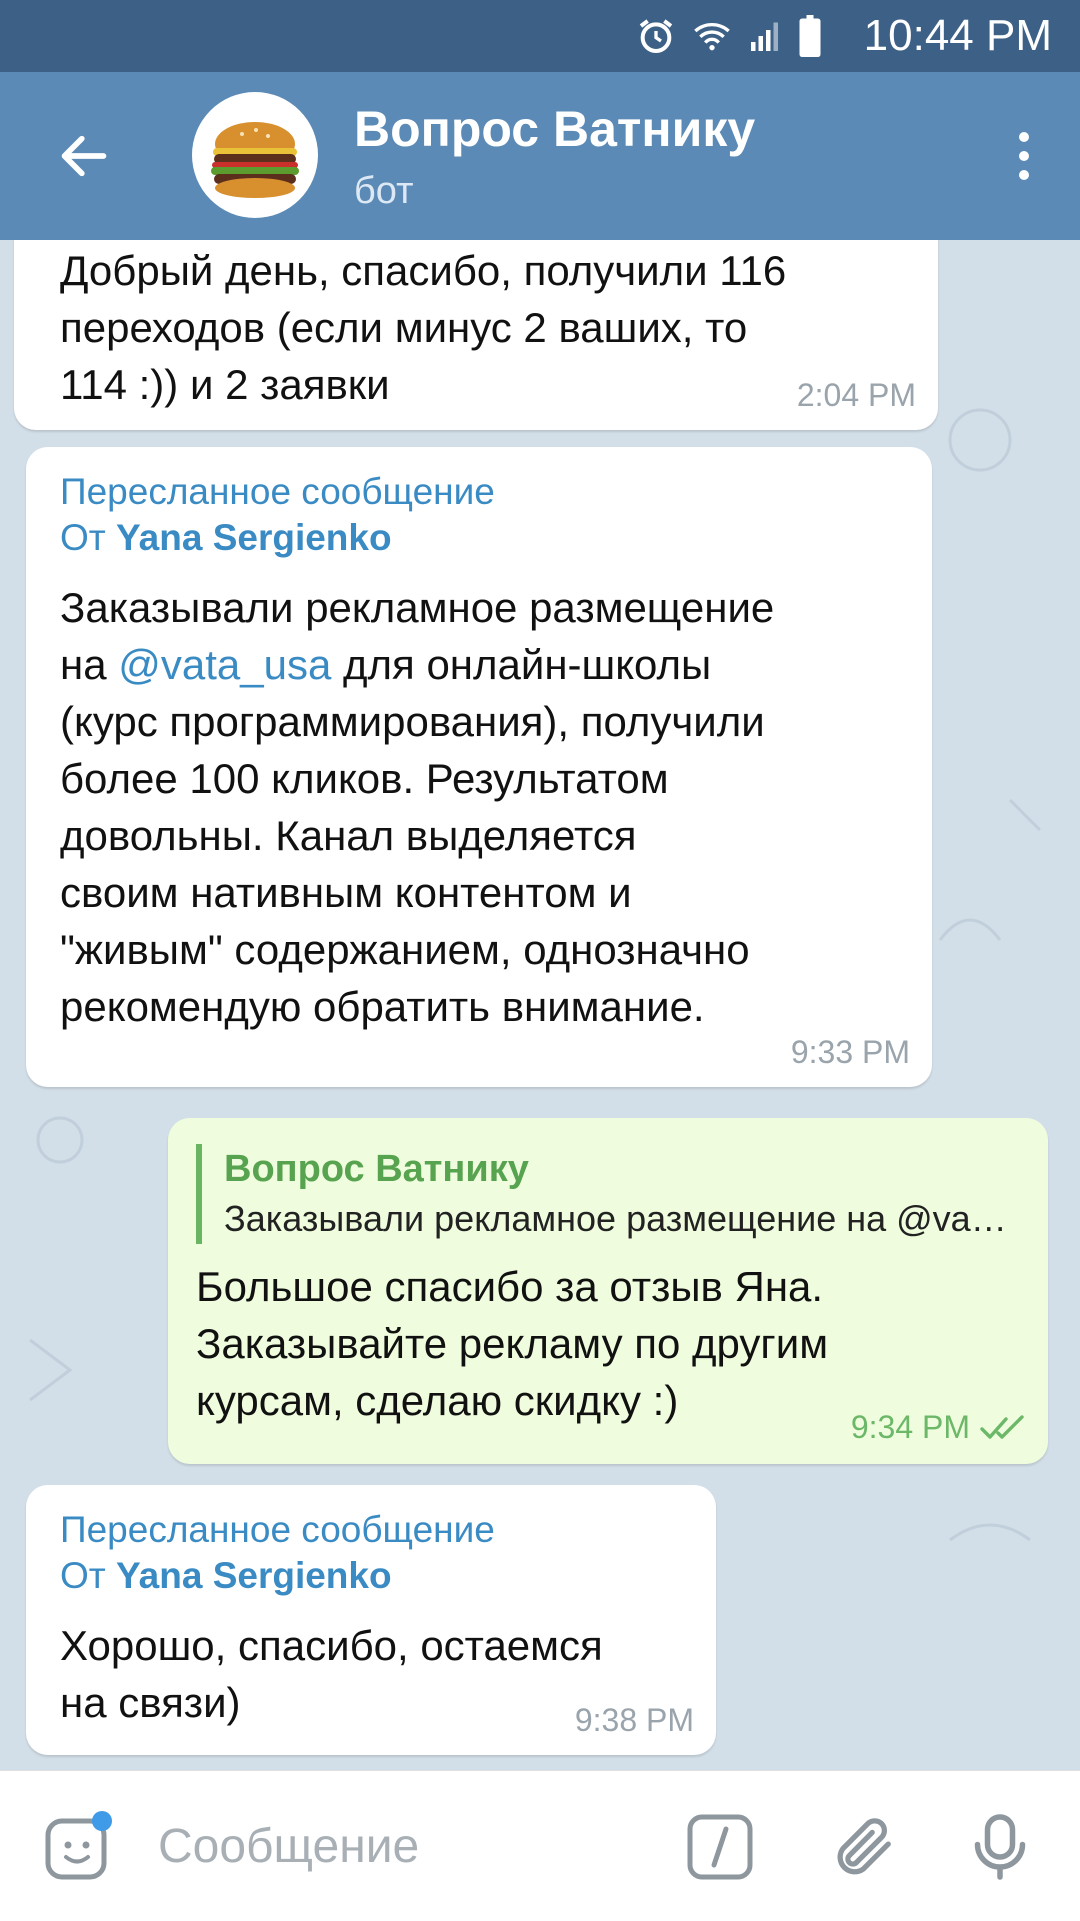  I want to click on more-vertical-icon, so click(1024, 156).